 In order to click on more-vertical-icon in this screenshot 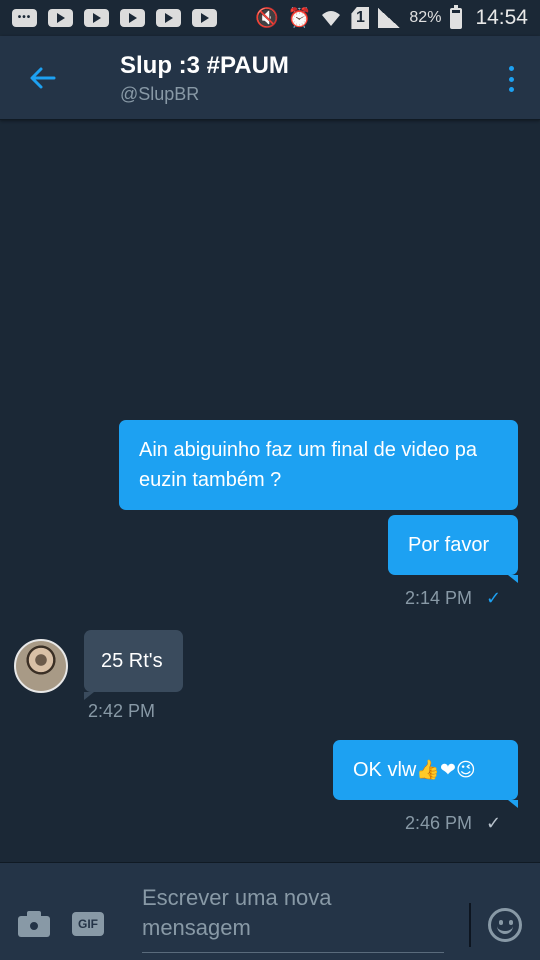, I will do `click(511, 68)`.